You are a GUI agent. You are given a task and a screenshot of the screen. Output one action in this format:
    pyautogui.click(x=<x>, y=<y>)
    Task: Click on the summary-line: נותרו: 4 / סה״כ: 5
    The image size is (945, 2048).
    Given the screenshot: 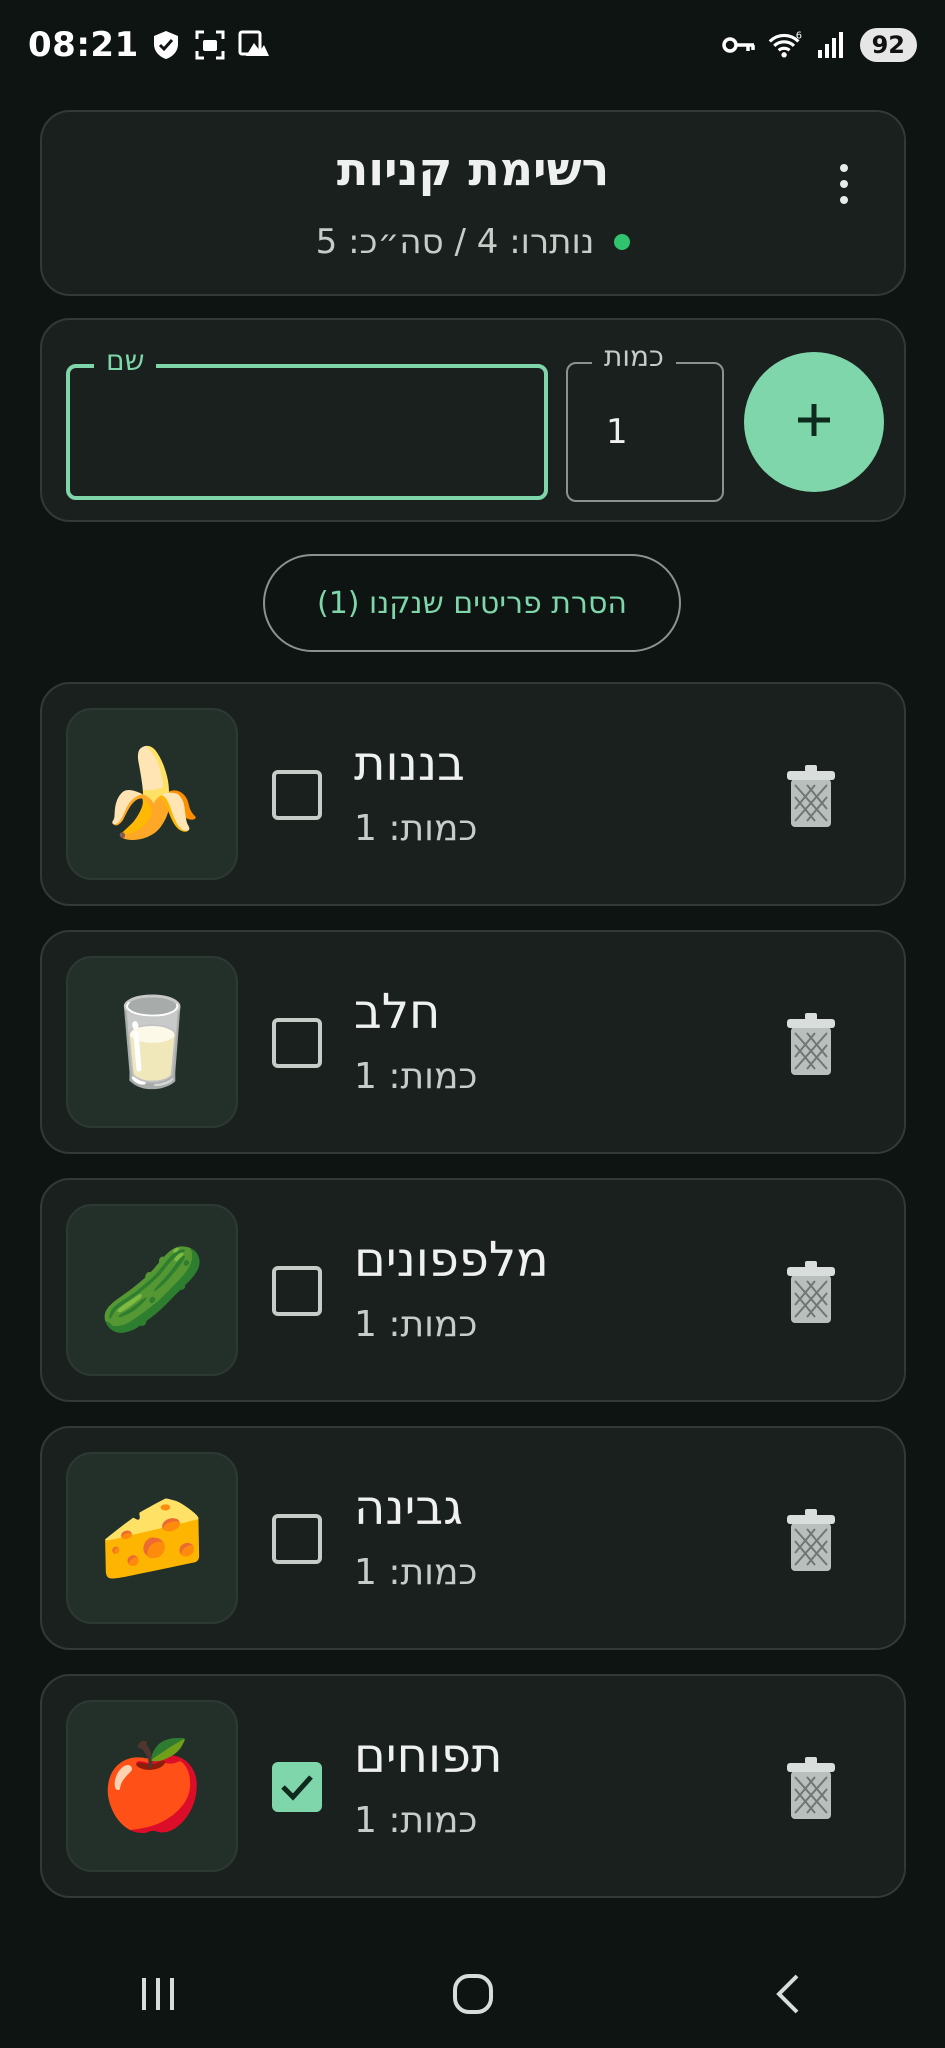 What is the action you would take?
    pyautogui.click(x=473, y=242)
    